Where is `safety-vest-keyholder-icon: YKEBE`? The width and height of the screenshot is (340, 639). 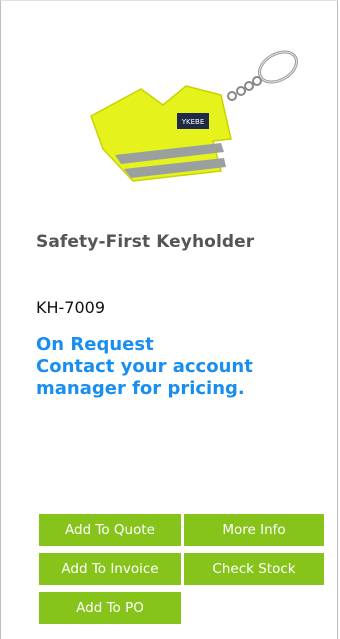
safety-vest-keyholder-icon: YKEBE is located at coordinates (194, 116).